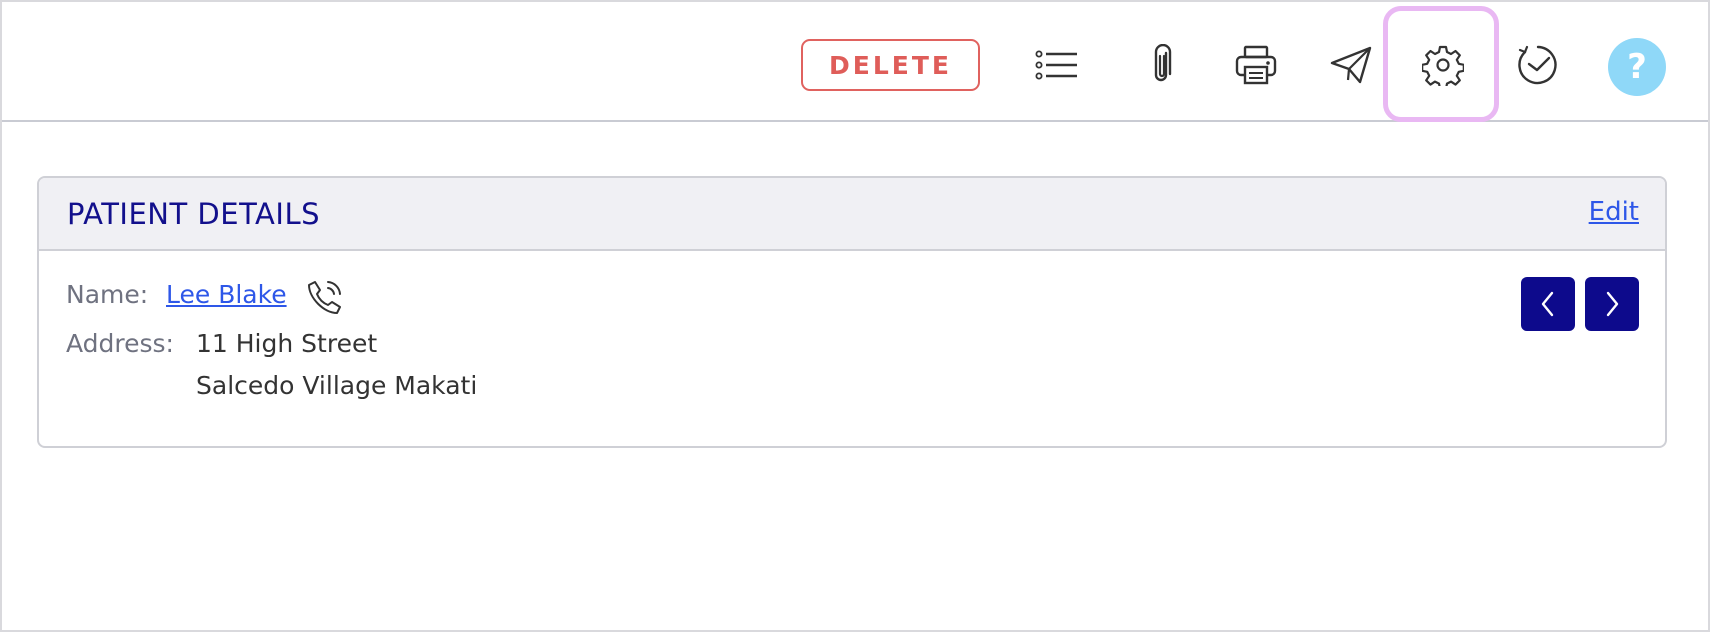 Image resolution: width=1710 pixels, height=632 pixels. What do you see at coordinates (107, 294) in the screenshot?
I see `name-label: Name:` at bounding box center [107, 294].